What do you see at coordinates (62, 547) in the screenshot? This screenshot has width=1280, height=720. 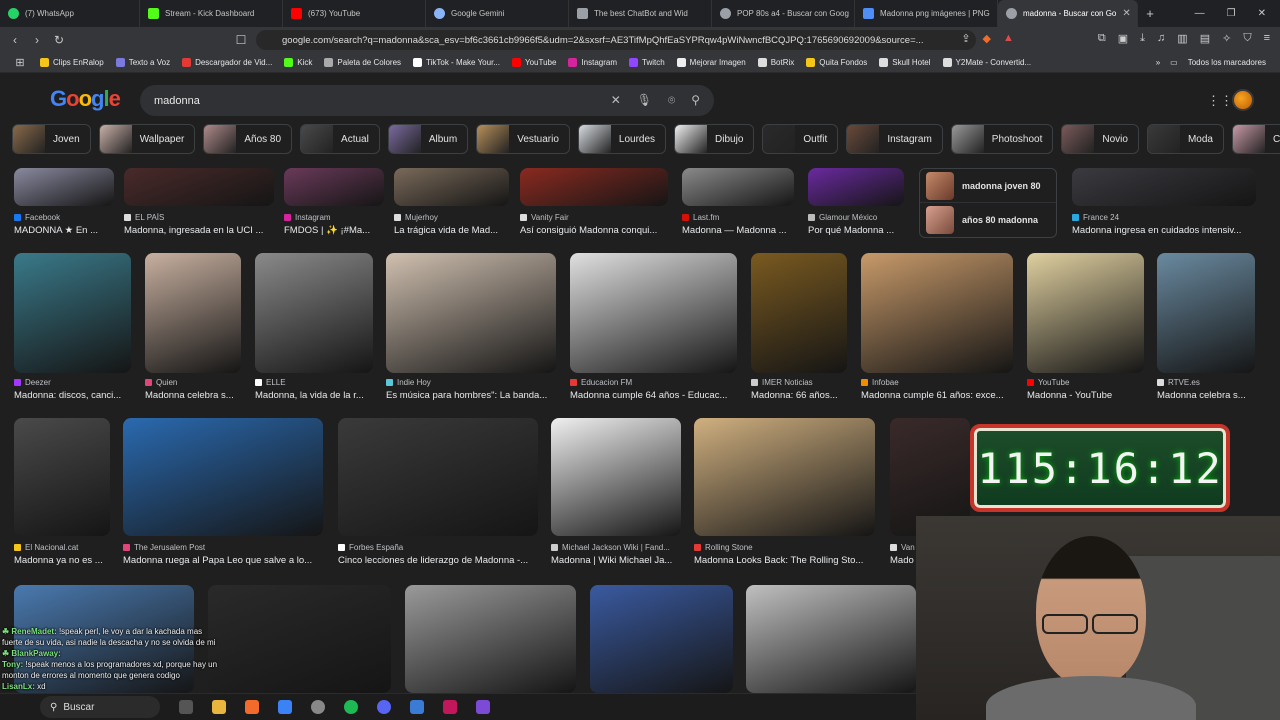 I see `result-source: El Nacional.cat` at bounding box center [62, 547].